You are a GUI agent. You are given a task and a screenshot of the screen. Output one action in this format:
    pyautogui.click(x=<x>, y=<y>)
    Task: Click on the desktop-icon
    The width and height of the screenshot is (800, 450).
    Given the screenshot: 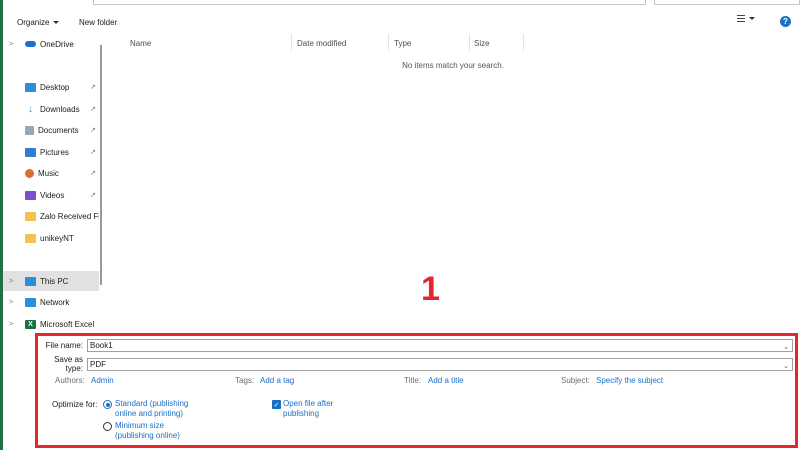 What is the action you would take?
    pyautogui.click(x=30, y=87)
    